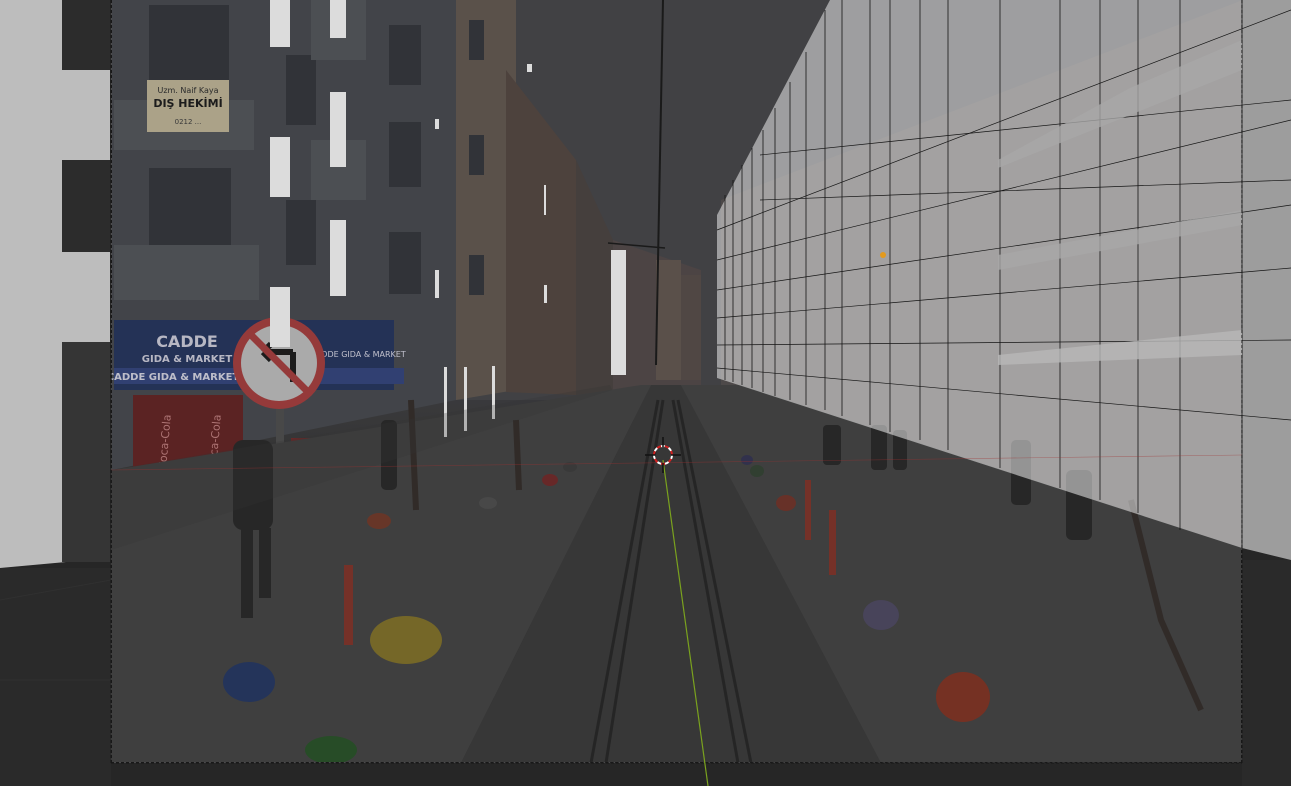 The height and width of the screenshot is (786, 1291). I want to click on 3d-cursor-icon, so click(663, 455).